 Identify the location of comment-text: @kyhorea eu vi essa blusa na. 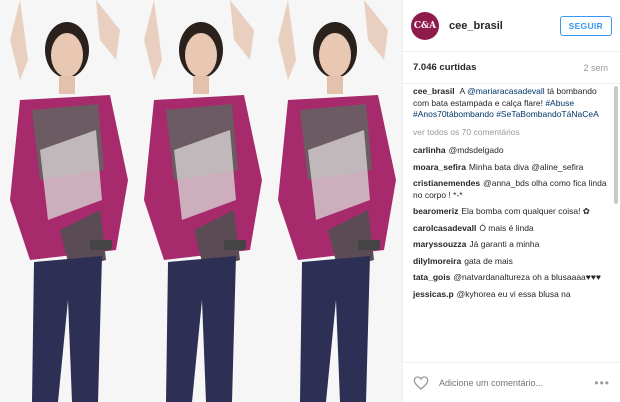
(513, 293).